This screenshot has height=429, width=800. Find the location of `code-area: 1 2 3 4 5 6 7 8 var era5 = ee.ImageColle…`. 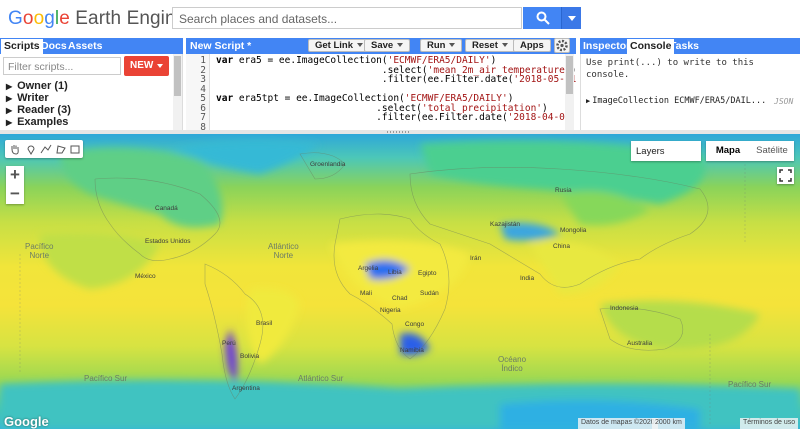

code-area: 1 2 3 4 5 6 7 8 var era5 = ee.ImageColle… is located at coordinates (381, 92).